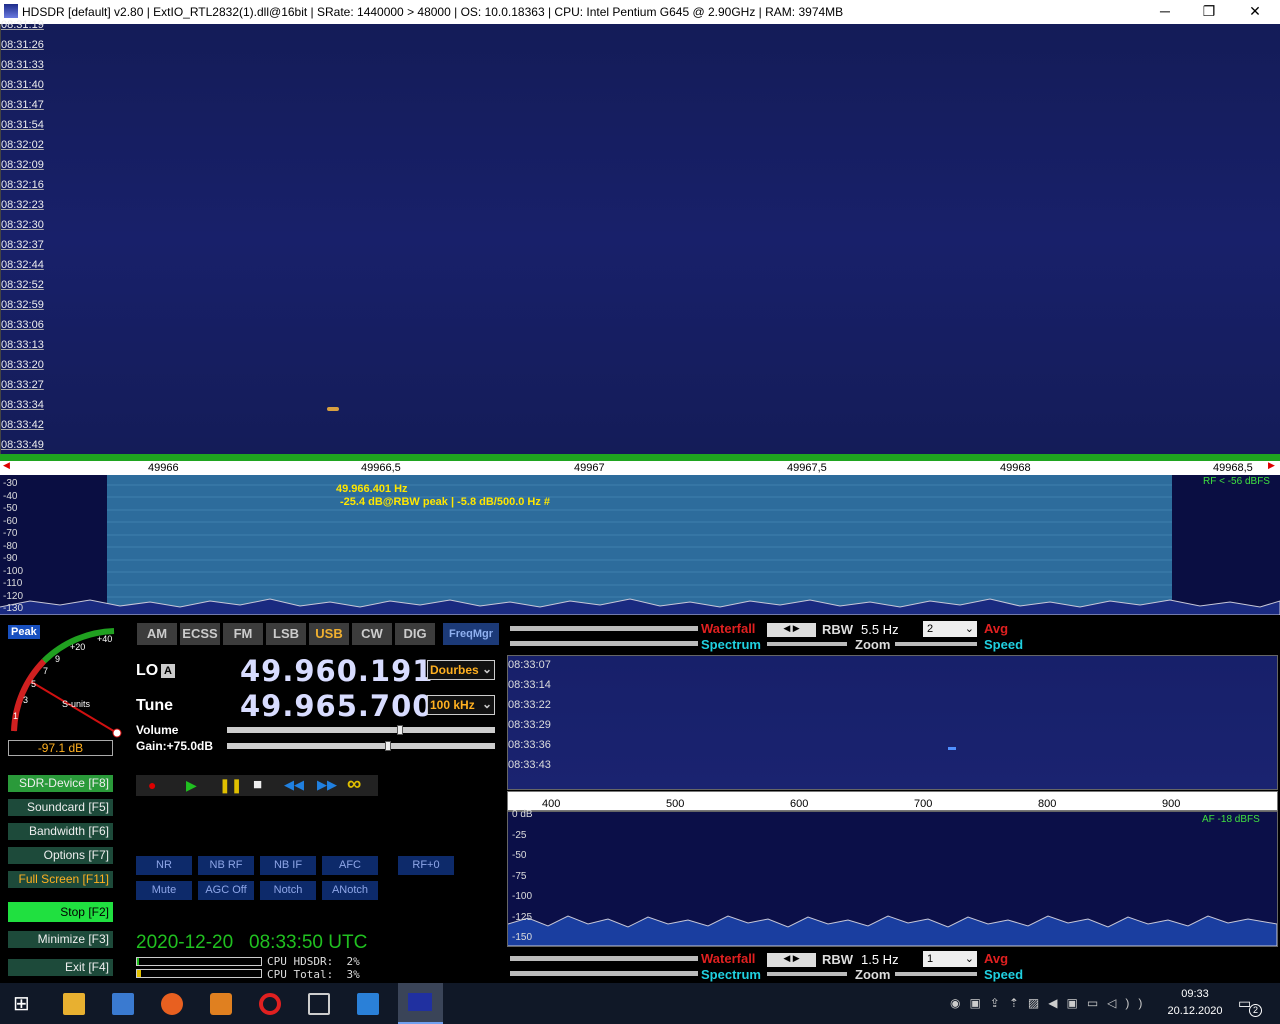 Image resolution: width=1280 pixels, height=1024 pixels. I want to click on taskbar-date: 20.12.2020, so click(1195, 1011).